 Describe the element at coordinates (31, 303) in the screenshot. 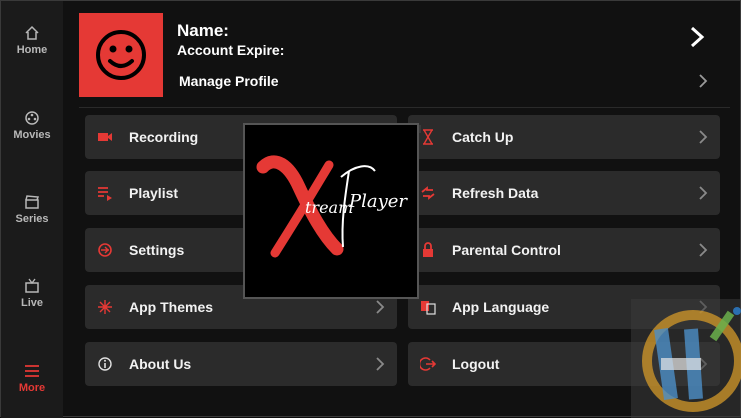

I see `sidebar-item-label: Live` at that location.